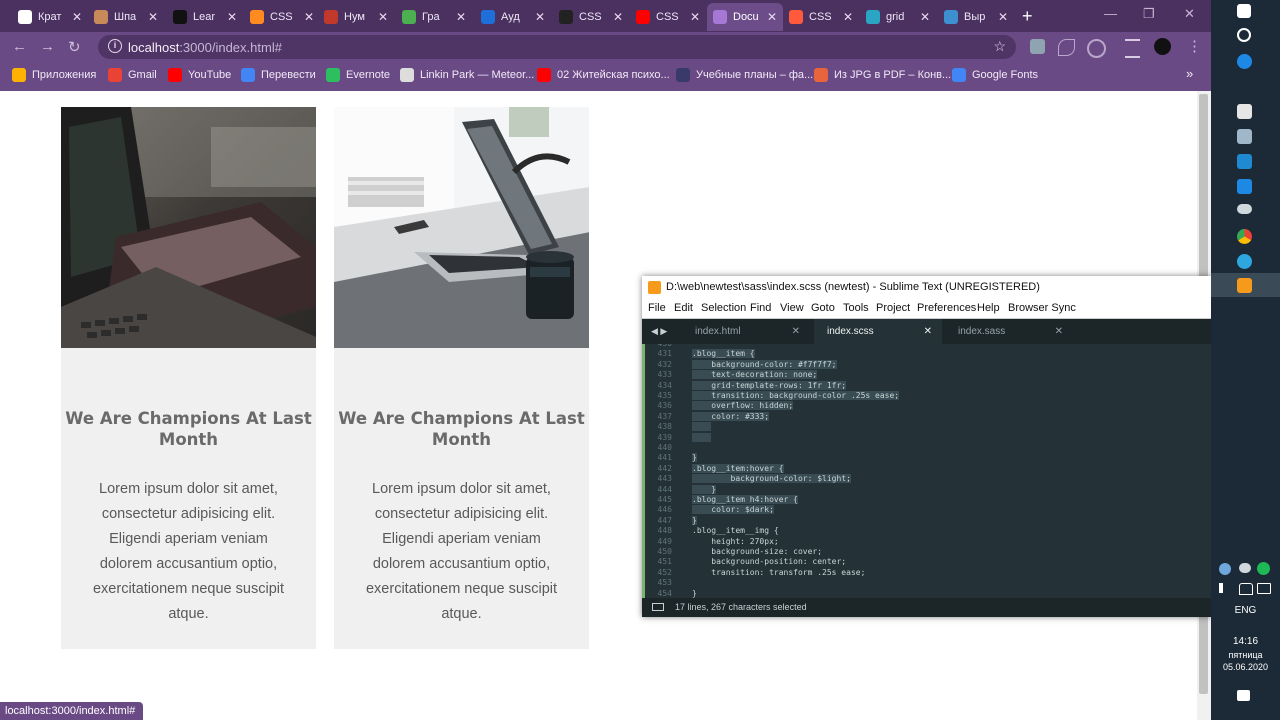 This screenshot has width=1280, height=720. Describe the element at coordinates (1066, 47) in the screenshot. I see `feather-extension-icon` at that location.